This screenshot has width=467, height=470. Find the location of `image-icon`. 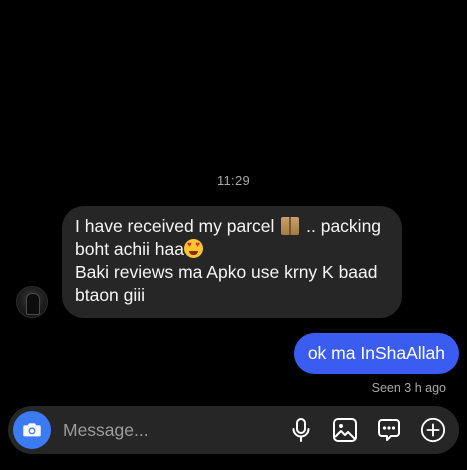

image-icon is located at coordinates (345, 430).